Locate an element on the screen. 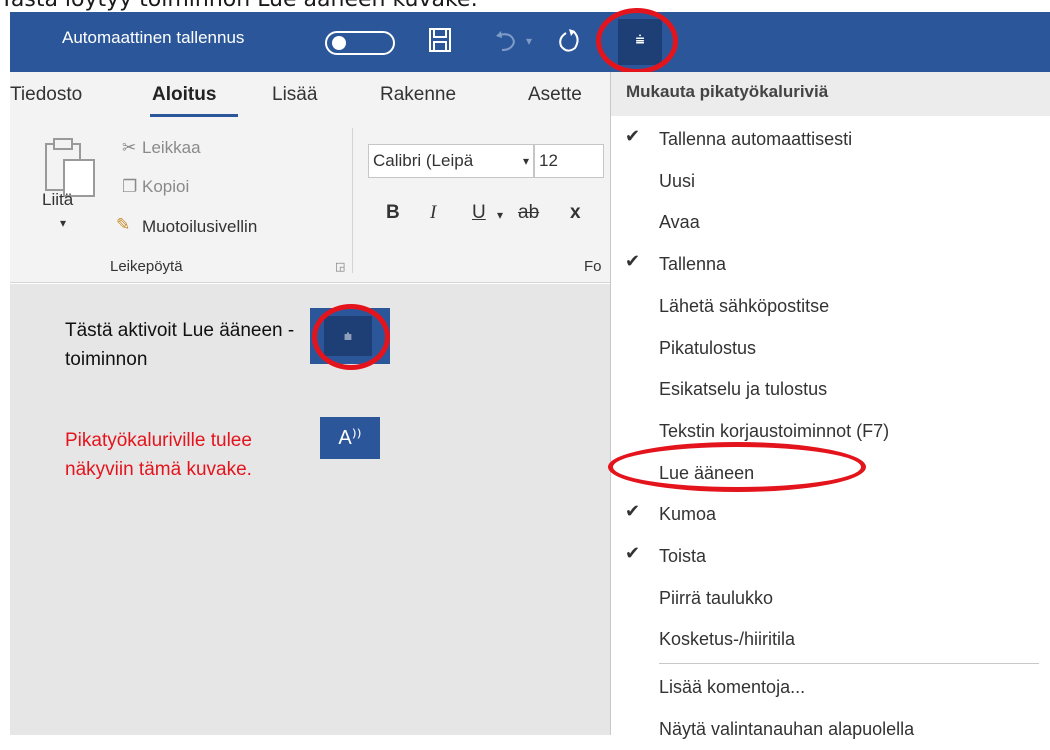  font-size-box: 12 is located at coordinates (569, 161).